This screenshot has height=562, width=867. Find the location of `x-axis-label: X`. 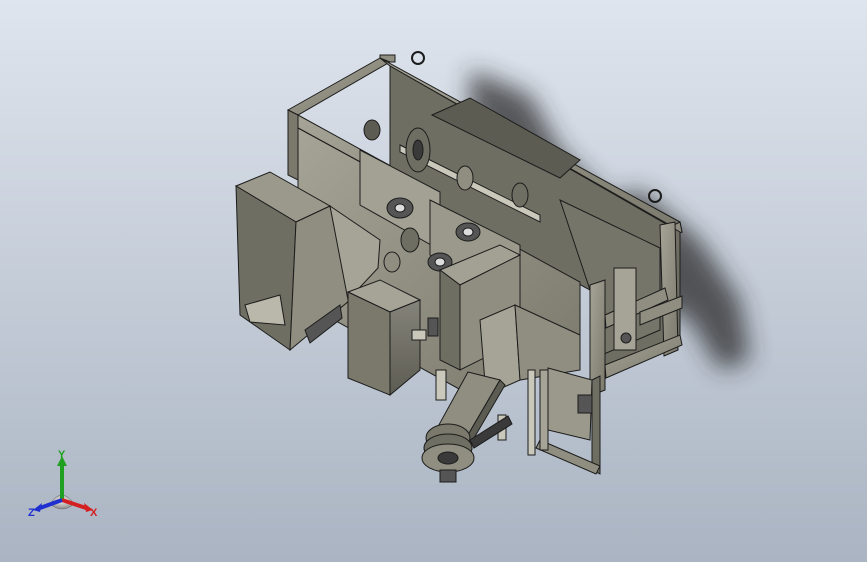

x-axis-label: X is located at coordinates (94, 513).